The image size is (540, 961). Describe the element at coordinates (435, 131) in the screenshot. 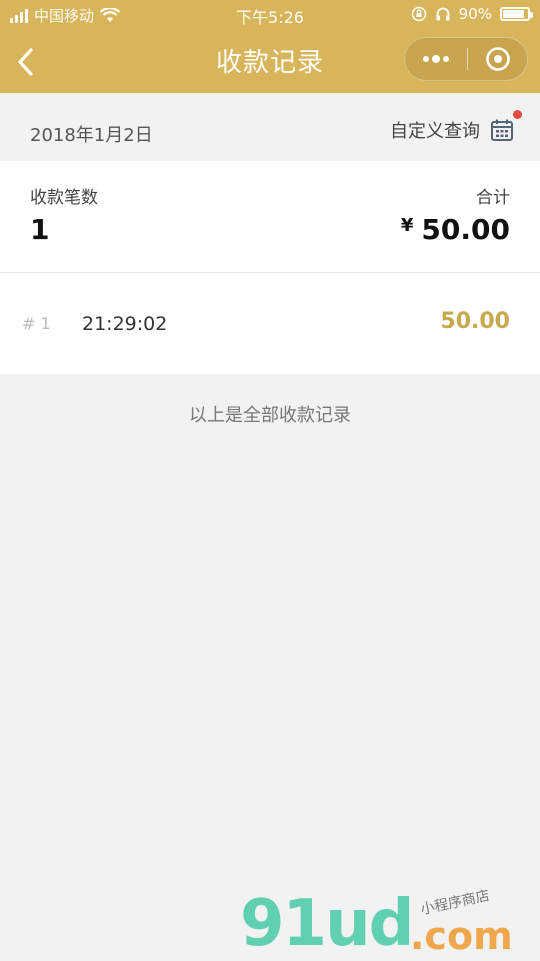

I see `custom-query-label: 自定义查询` at that location.